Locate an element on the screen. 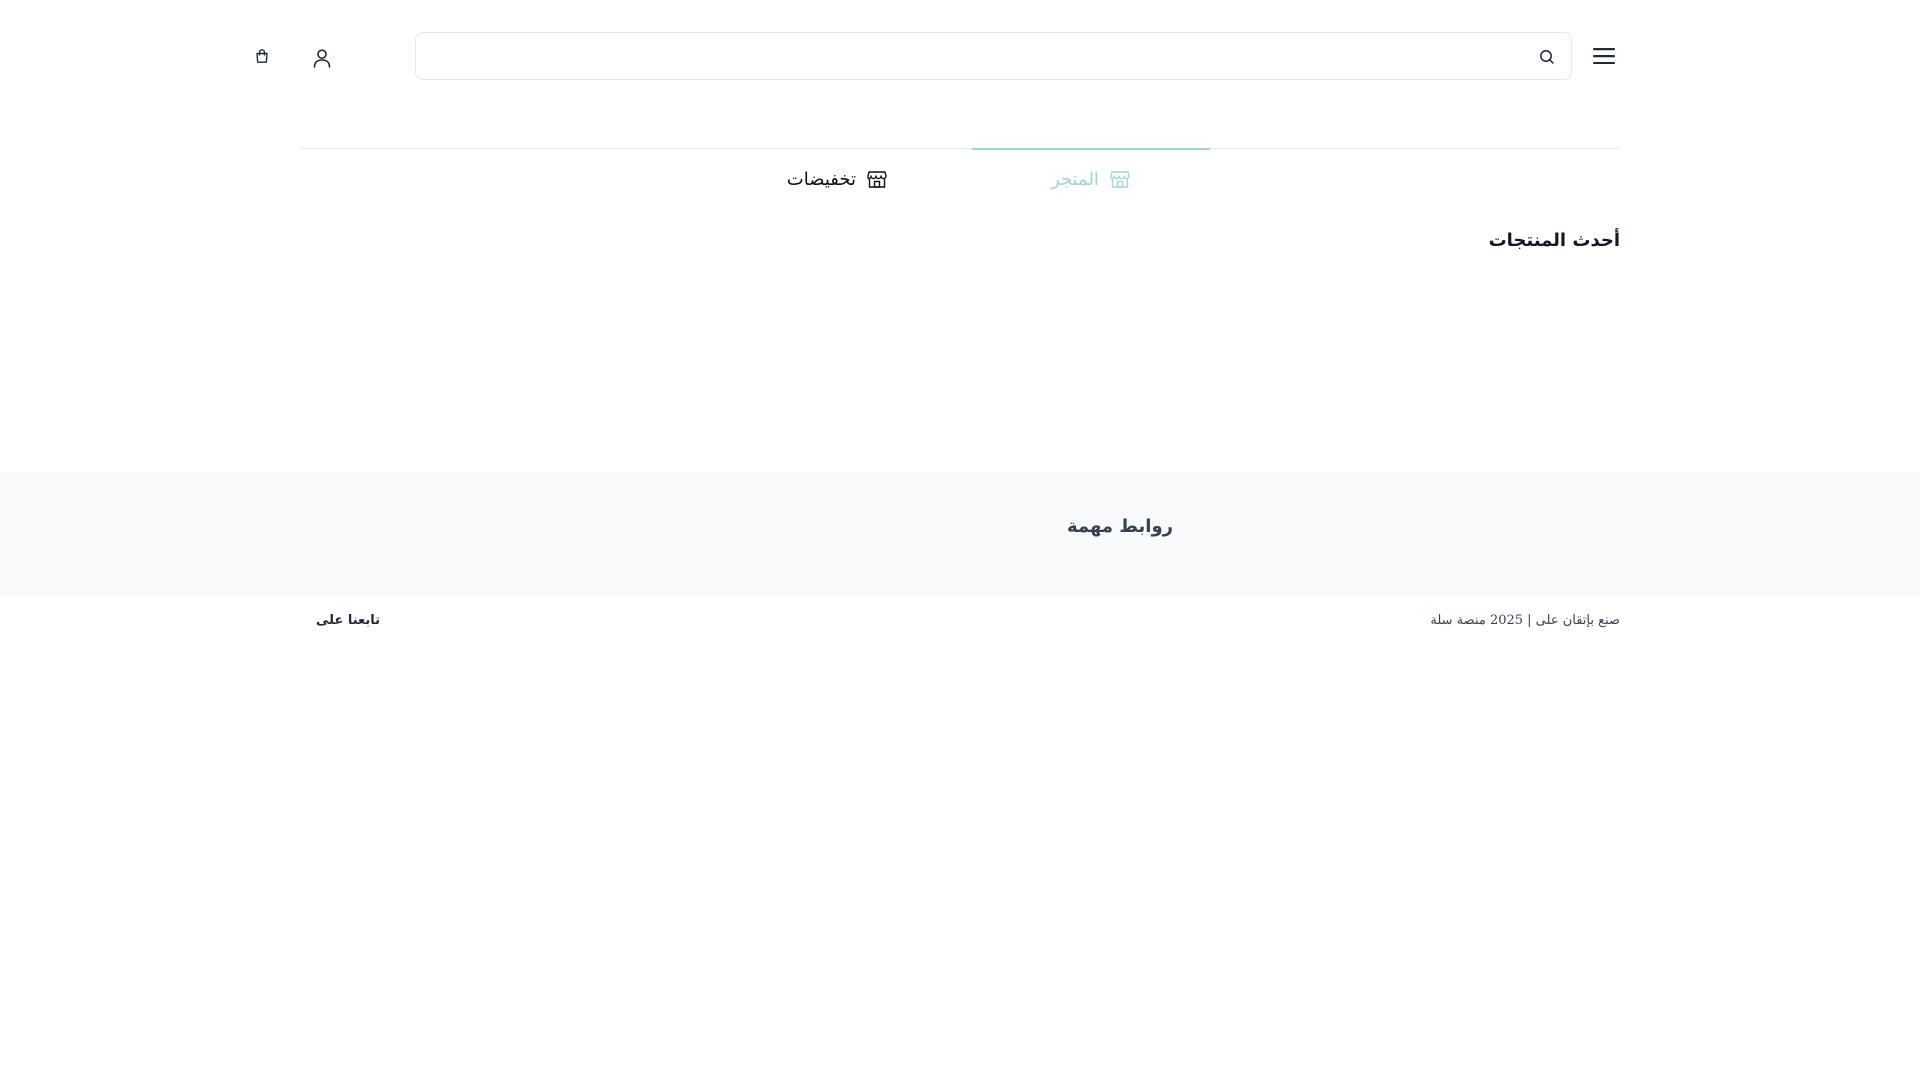 The width and height of the screenshot is (1920, 1080). site-header is located at coordinates (938, 56).